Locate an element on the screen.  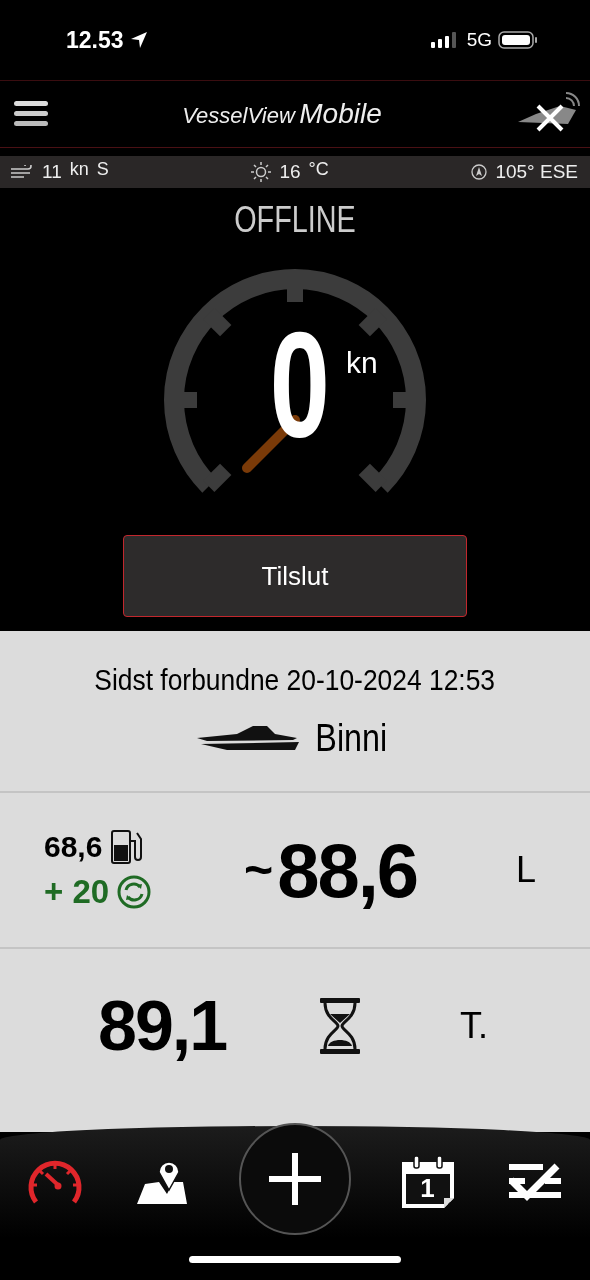
wind-direction: S is located at coordinates (102, 169).